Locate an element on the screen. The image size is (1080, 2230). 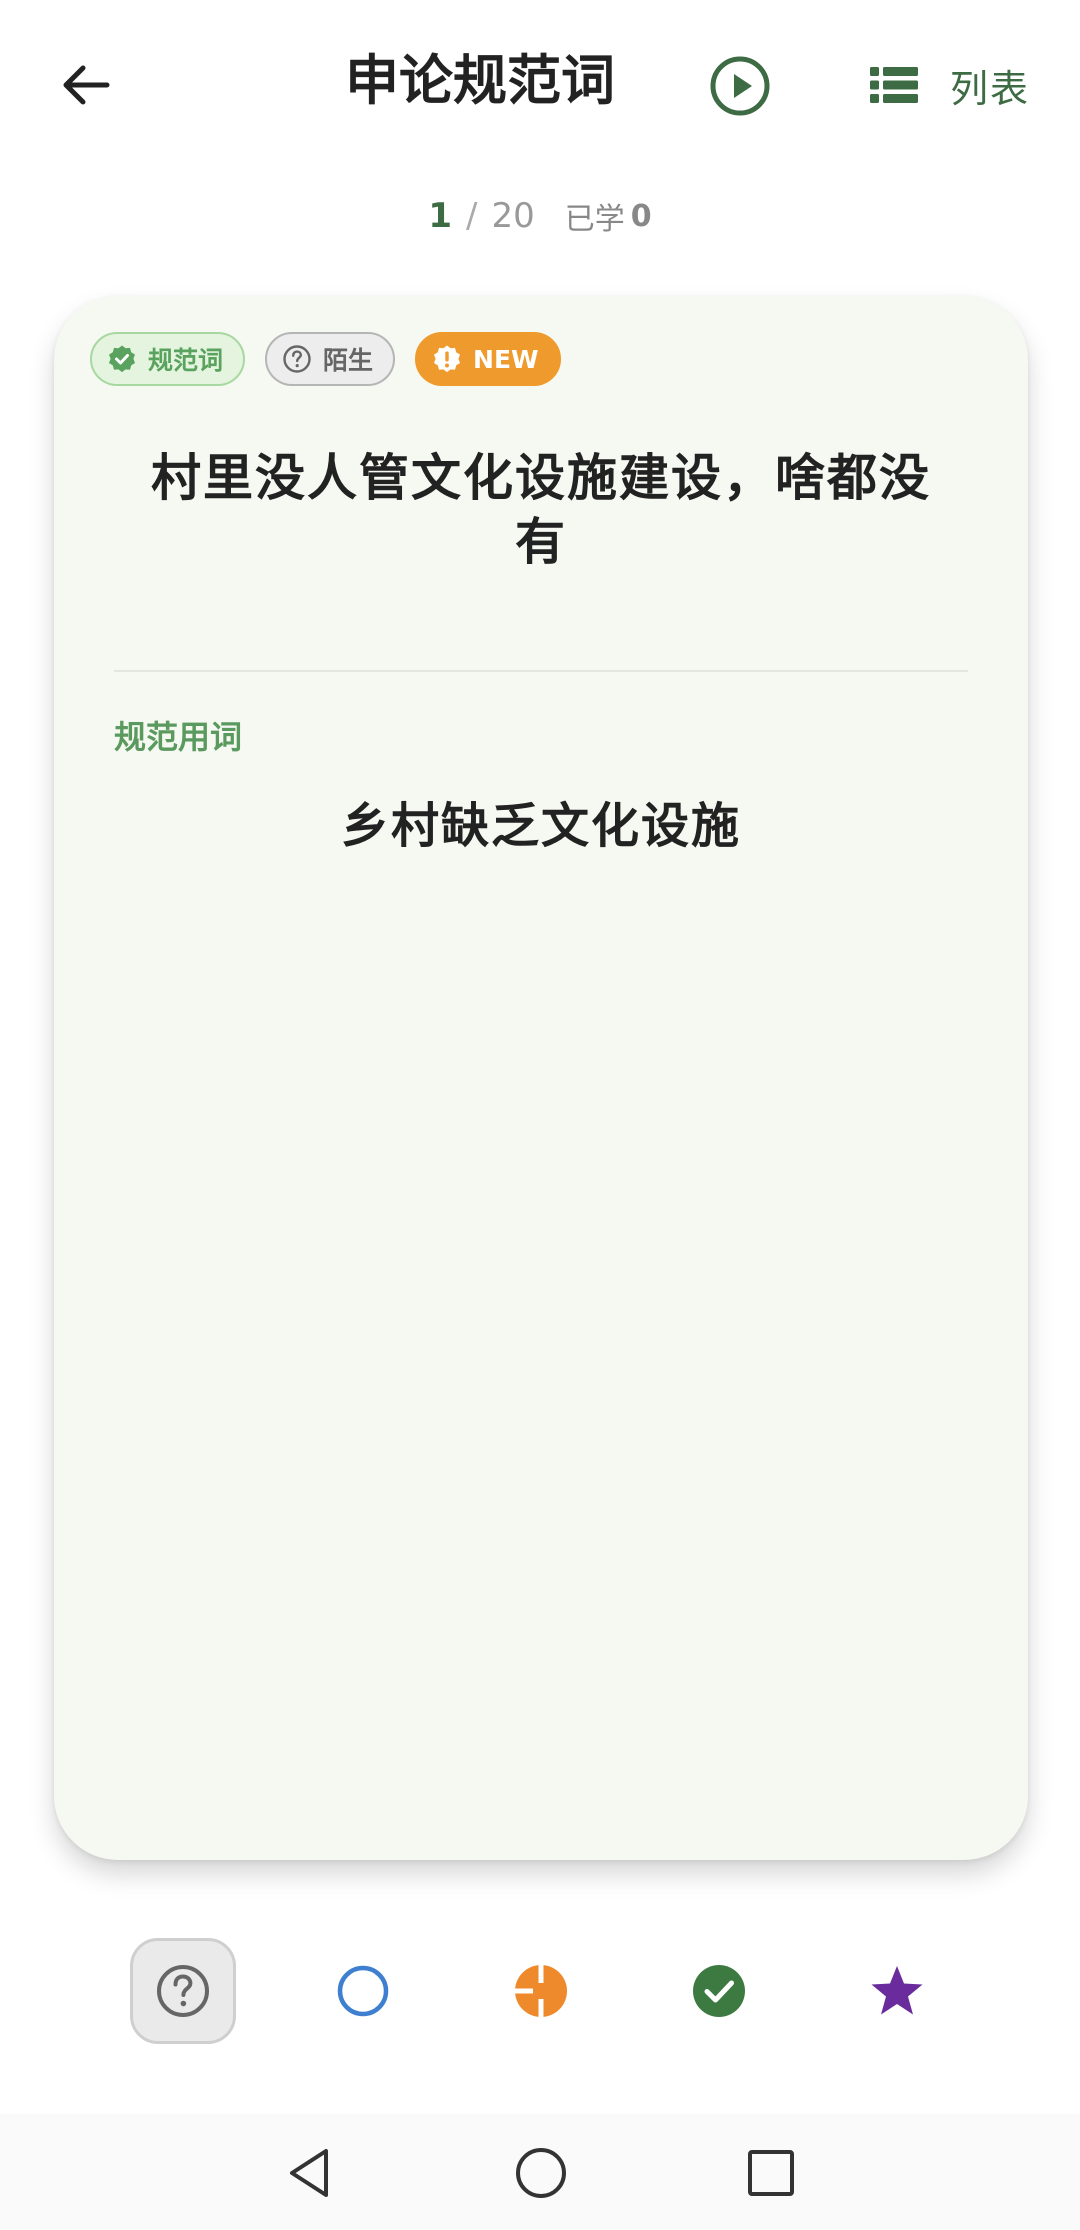
tag-row: 规范词 陌生 NEW is located at coordinates (325, 359).